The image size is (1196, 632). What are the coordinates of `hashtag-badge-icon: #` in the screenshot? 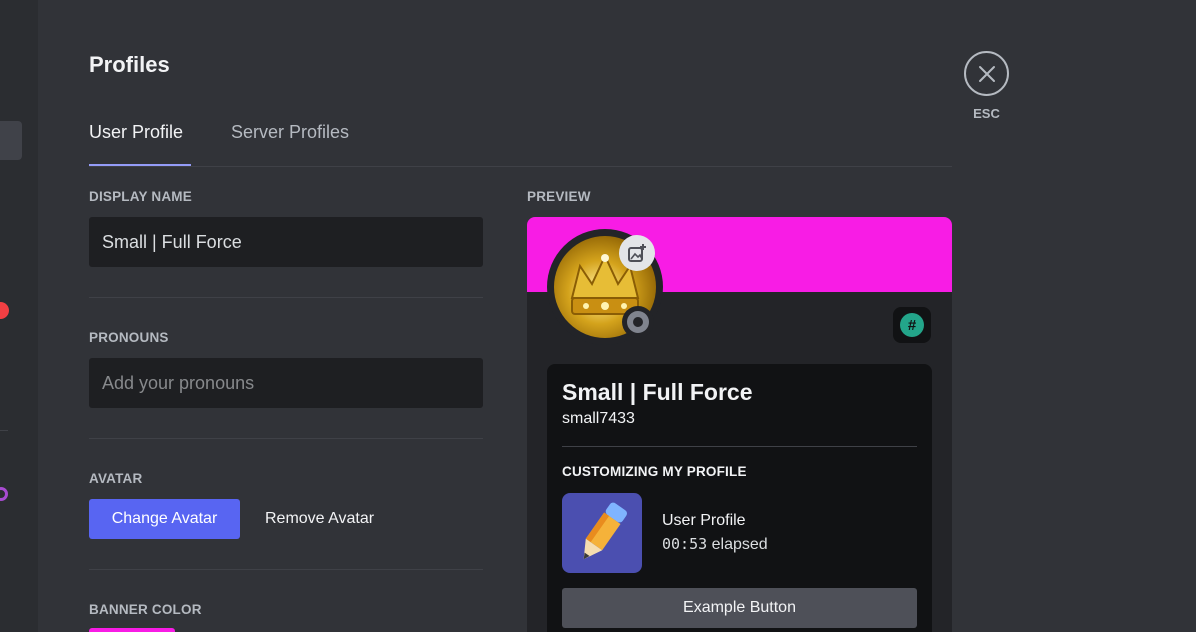 It's located at (912, 325).